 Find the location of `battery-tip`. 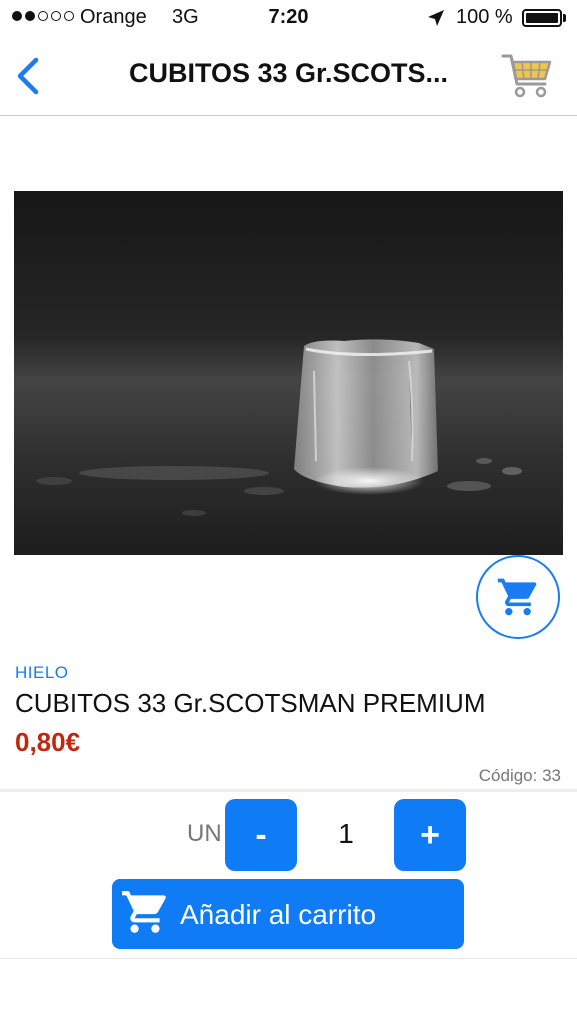

battery-tip is located at coordinates (564, 18).